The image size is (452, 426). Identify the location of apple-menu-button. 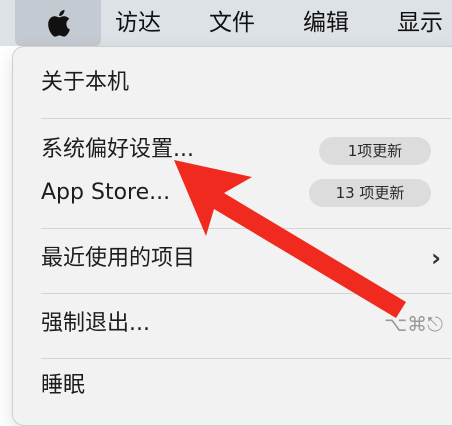
(58, 23).